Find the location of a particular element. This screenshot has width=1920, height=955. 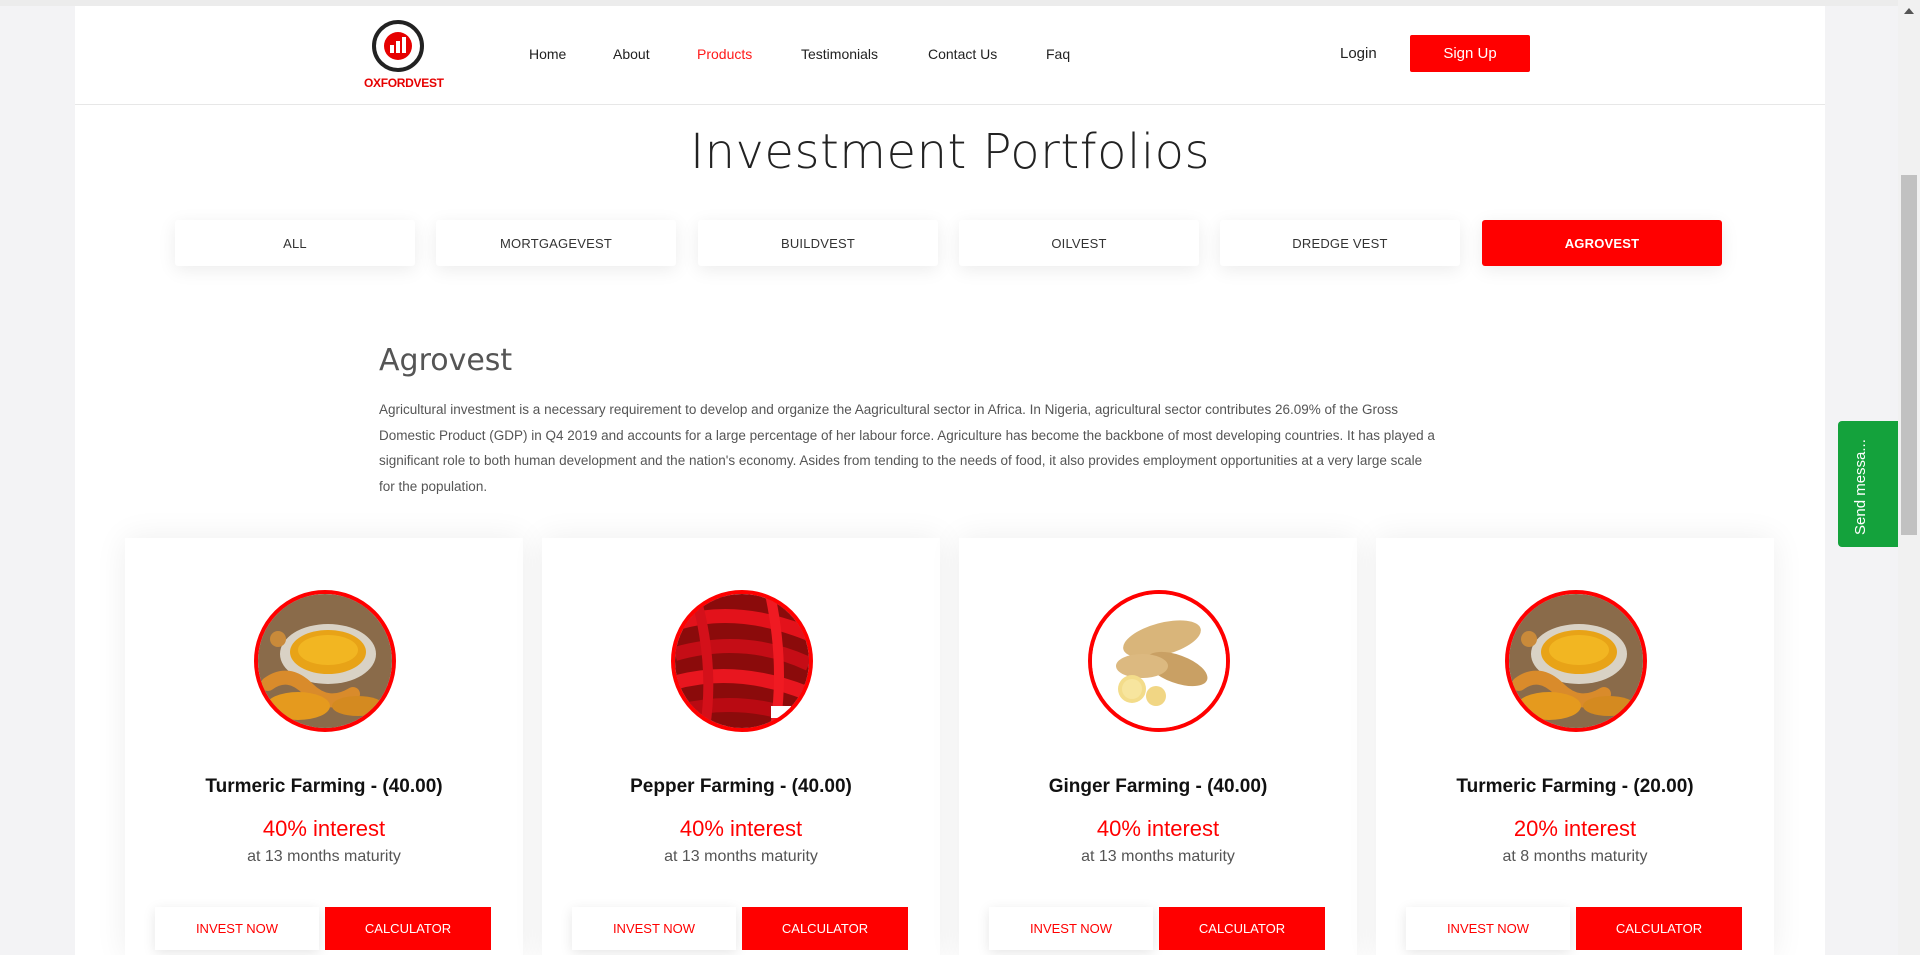

nav-faq: Faq is located at coordinates (1058, 54).